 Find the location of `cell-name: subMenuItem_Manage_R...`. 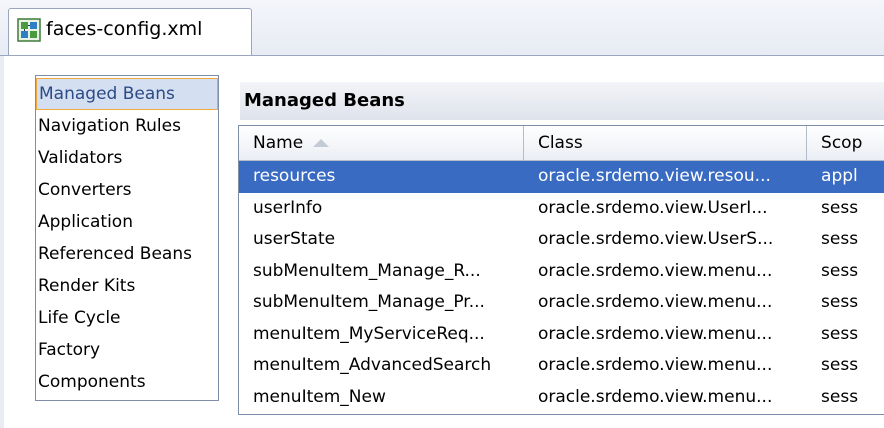

cell-name: subMenuItem_Manage_R... is located at coordinates (367, 270).